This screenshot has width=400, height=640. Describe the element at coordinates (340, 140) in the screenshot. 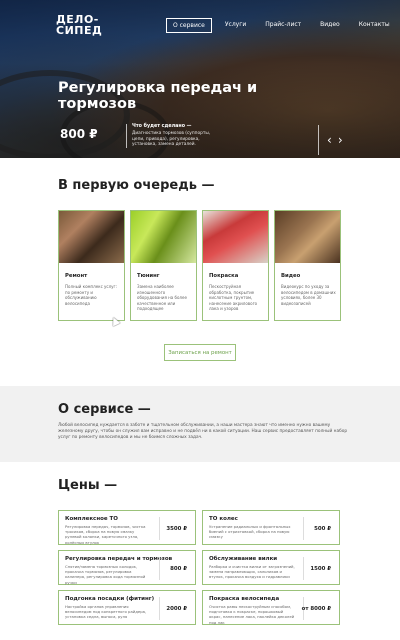

I see `chevron-right-icon: ›` at that location.